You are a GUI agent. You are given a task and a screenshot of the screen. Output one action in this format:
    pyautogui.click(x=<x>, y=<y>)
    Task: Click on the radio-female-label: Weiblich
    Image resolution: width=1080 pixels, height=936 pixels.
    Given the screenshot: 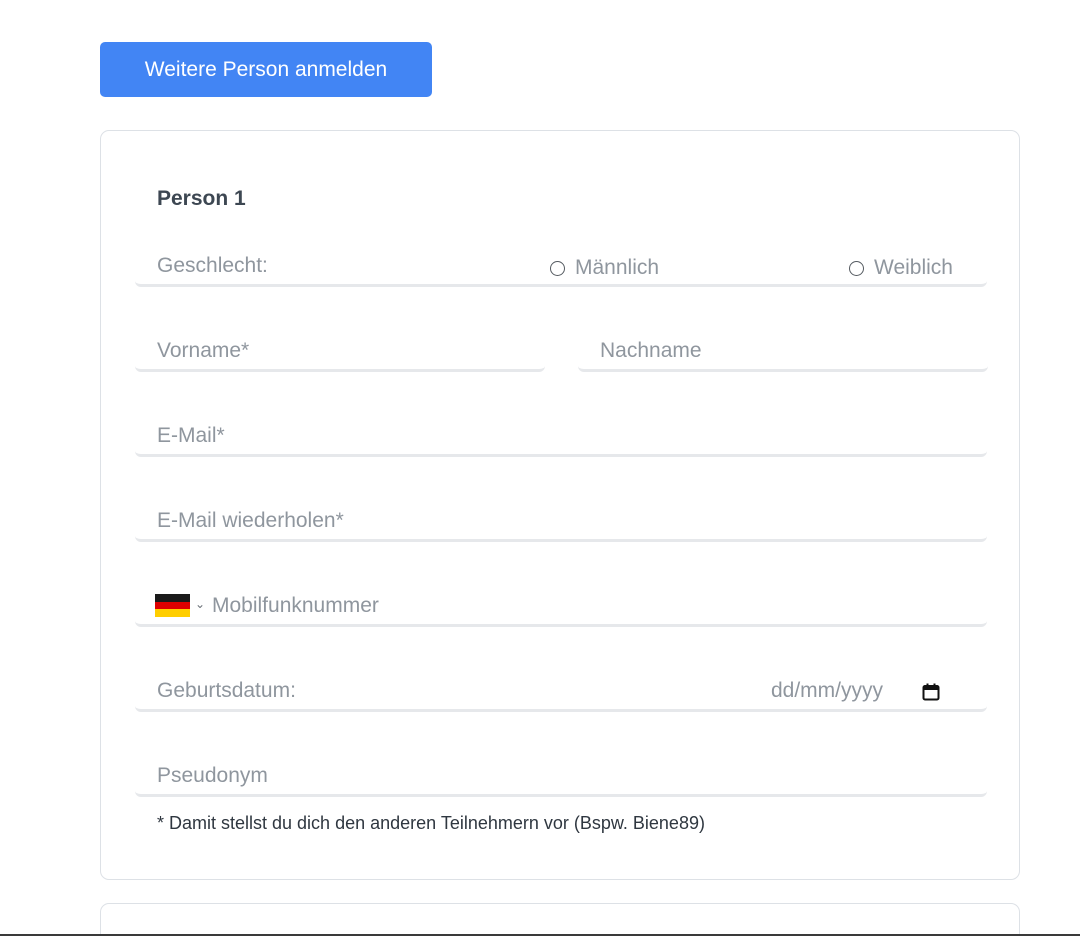 What is the action you would take?
    pyautogui.click(x=913, y=267)
    